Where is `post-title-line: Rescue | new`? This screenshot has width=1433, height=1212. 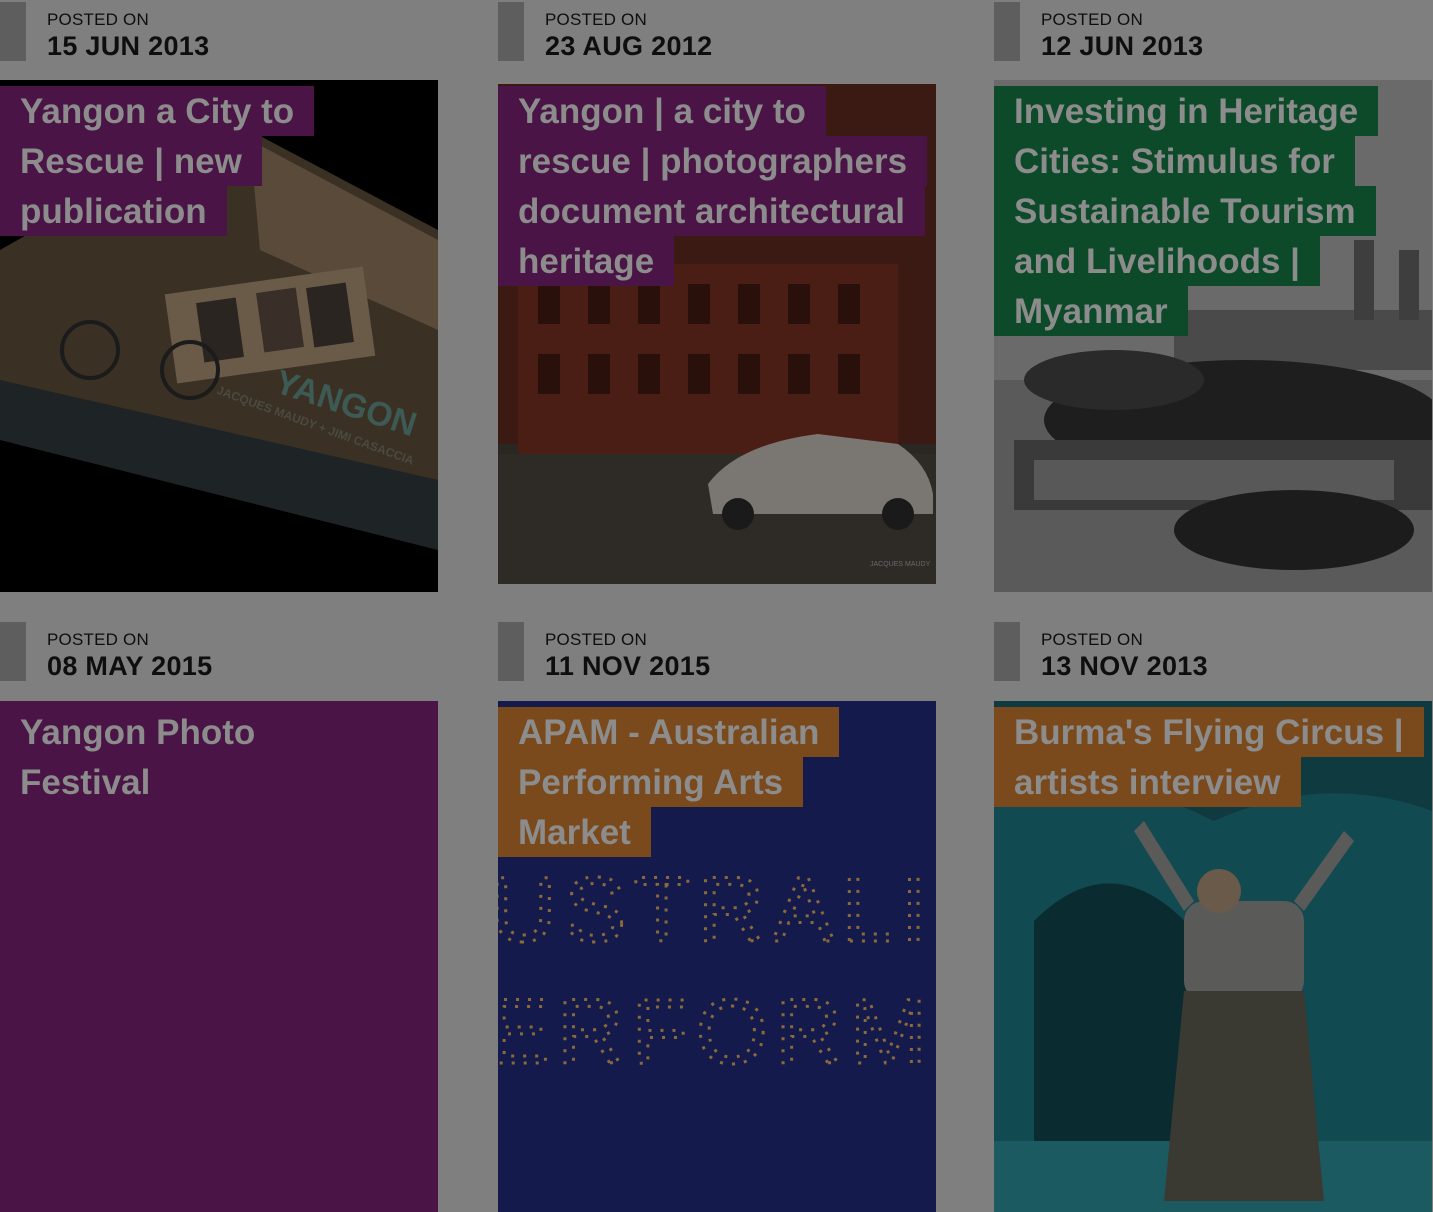
post-title-line: Rescue | new is located at coordinates (131, 161).